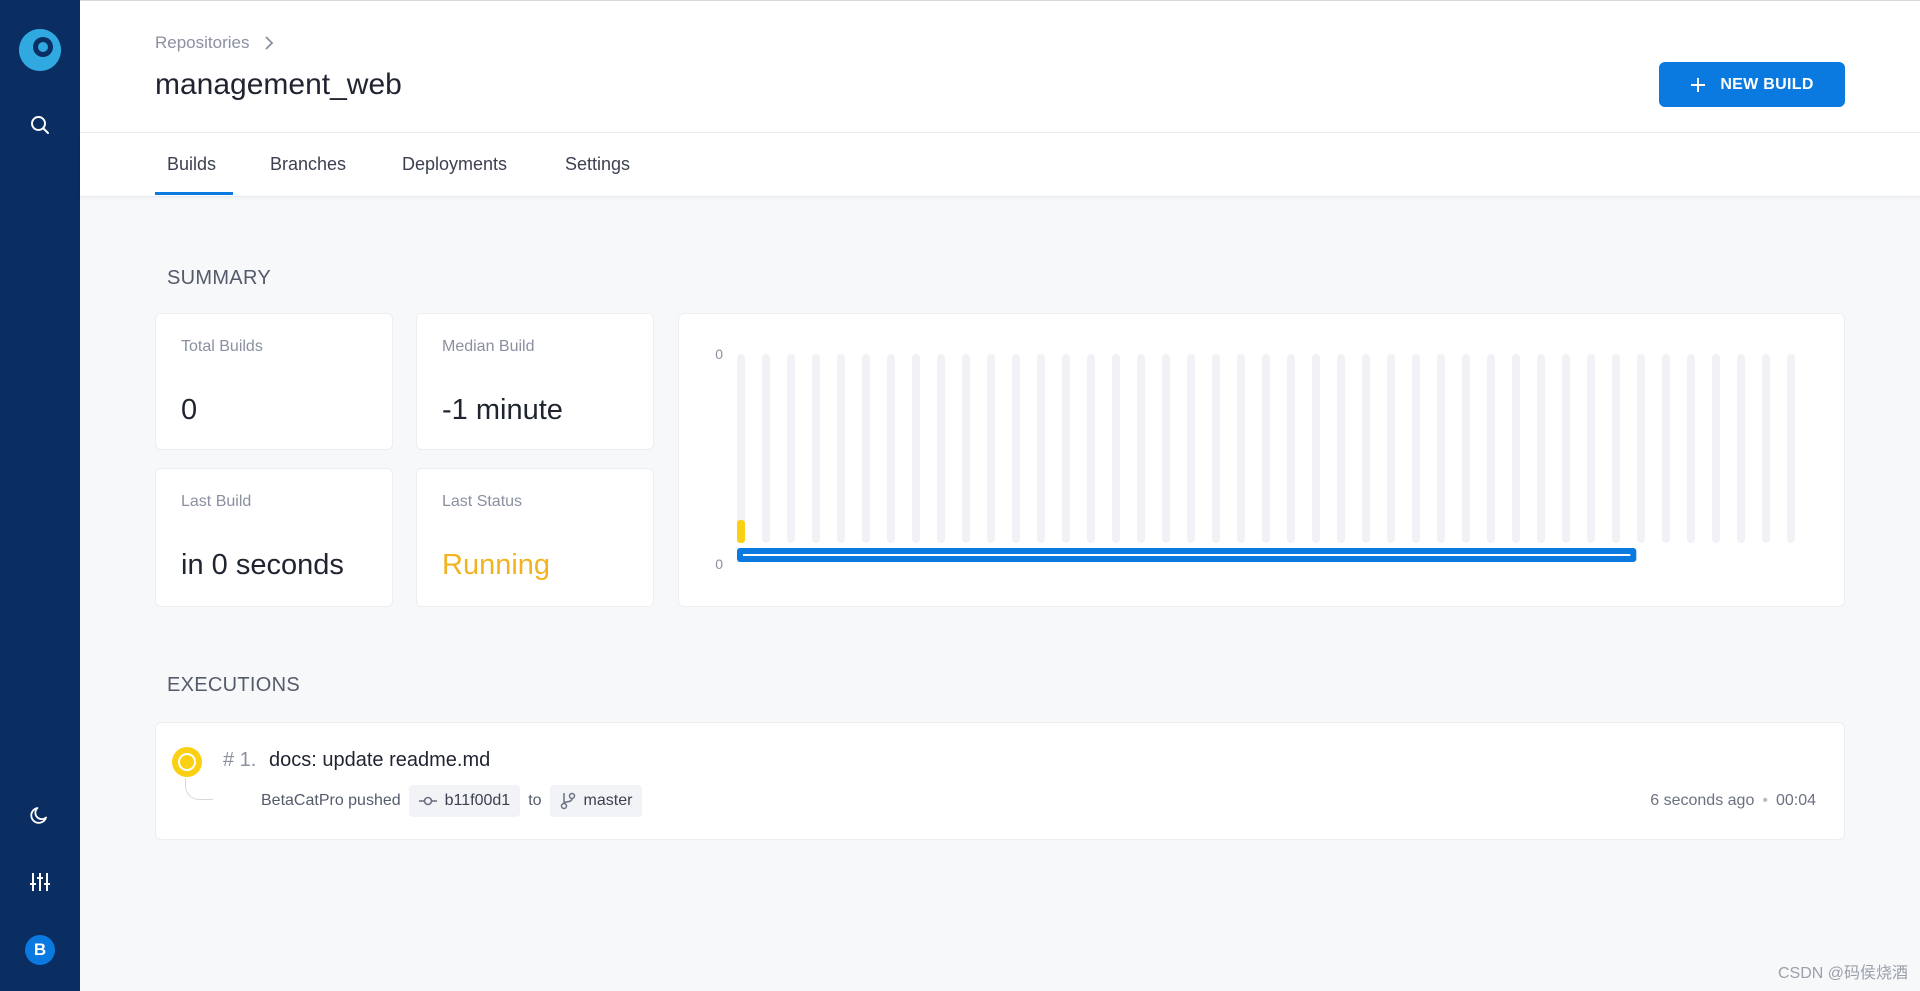 The image size is (1920, 991). What do you see at coordinates (1698, 84) in the screenshot?
I see `plus-icon` at bounding box center [1698, 84].